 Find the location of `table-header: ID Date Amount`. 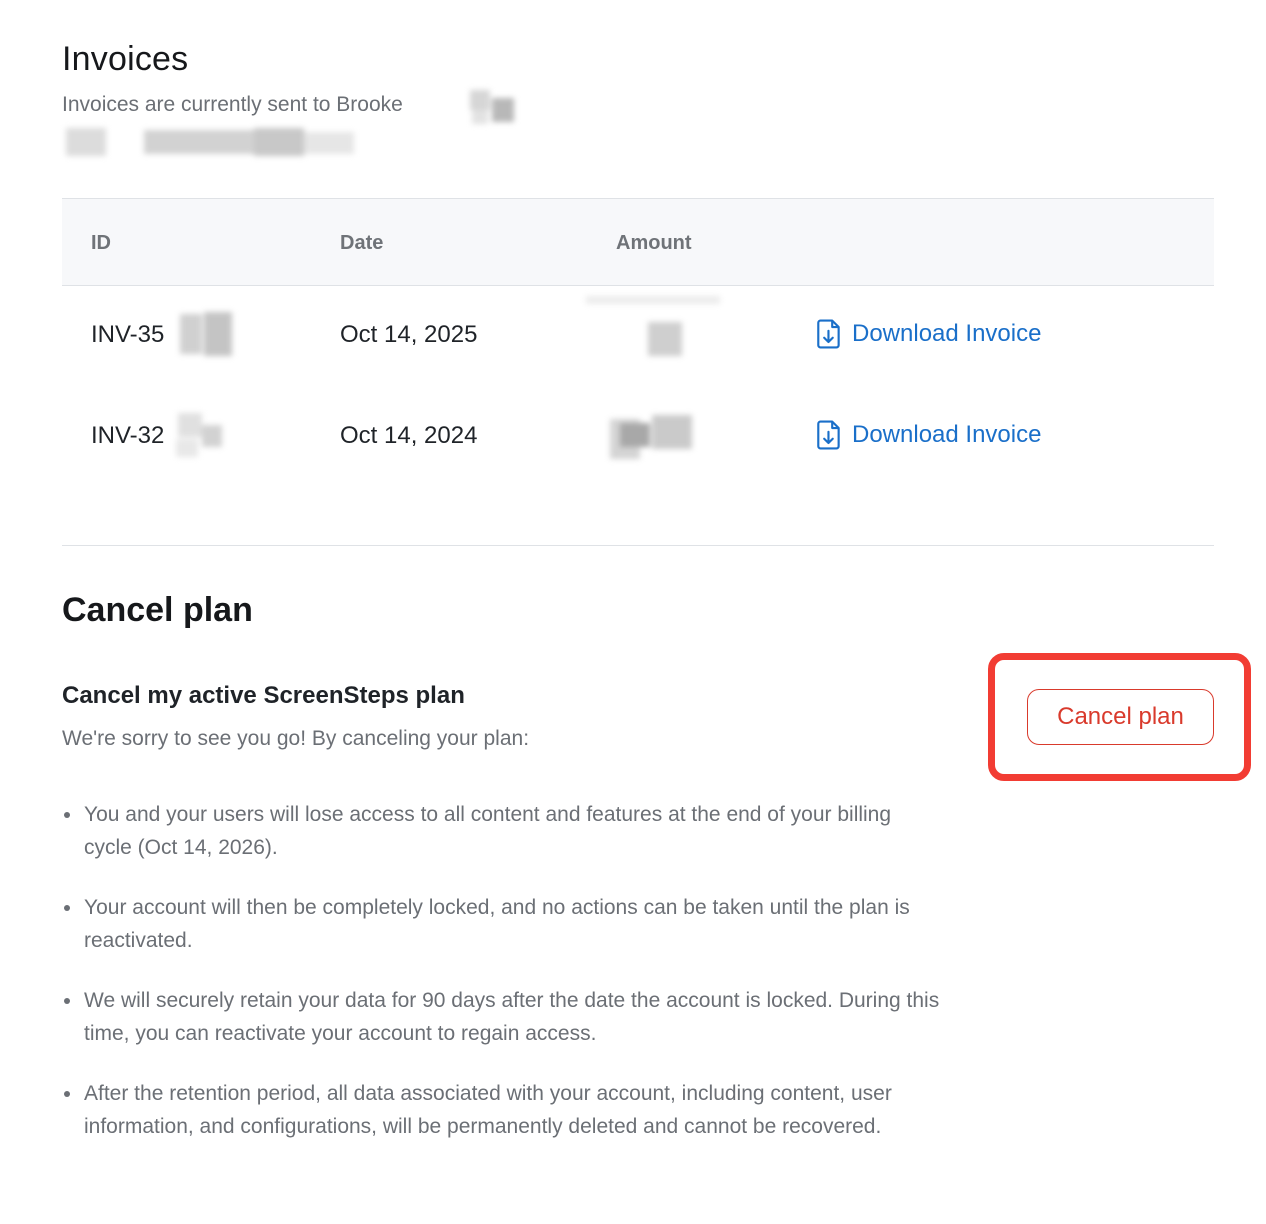

table-header: ID Date Amount is located at coordinates (638, 242).